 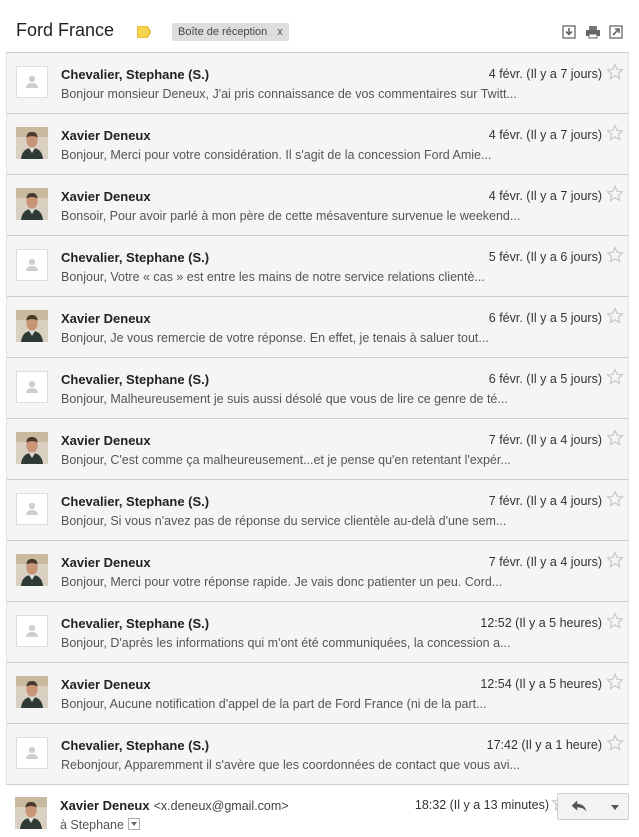 What do you see at coordinates (481, 805) in the screenshot?
I see `message-date: 18:32 (Il y a 13 minutes)` at bounding box center [481, 805].